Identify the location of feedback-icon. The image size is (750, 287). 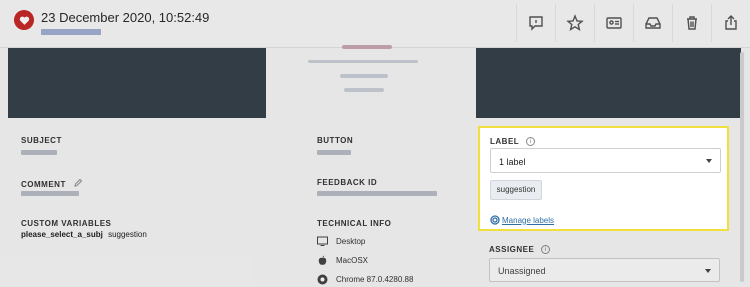
(535, 23).